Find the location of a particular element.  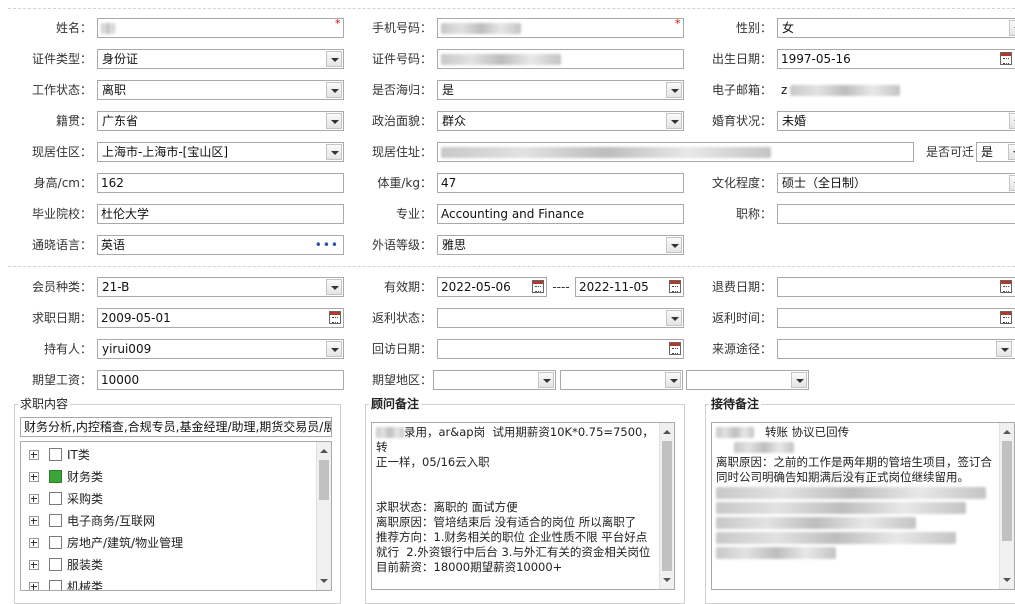

more-icon: ••• is located at coordinates (327, 245).